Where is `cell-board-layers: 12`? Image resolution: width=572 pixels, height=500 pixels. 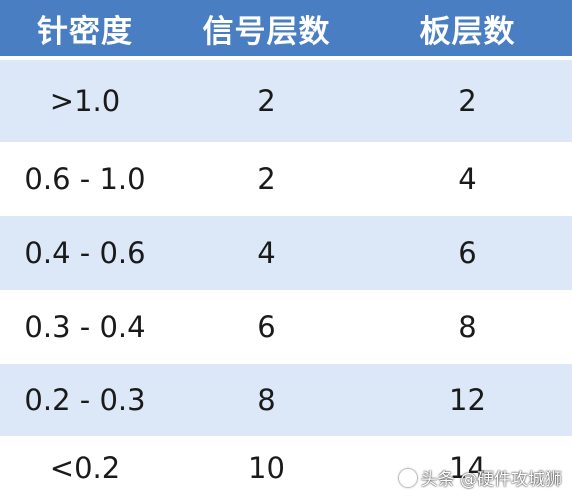 cell-board-layers: 12 is located at coordinates (467, 400).